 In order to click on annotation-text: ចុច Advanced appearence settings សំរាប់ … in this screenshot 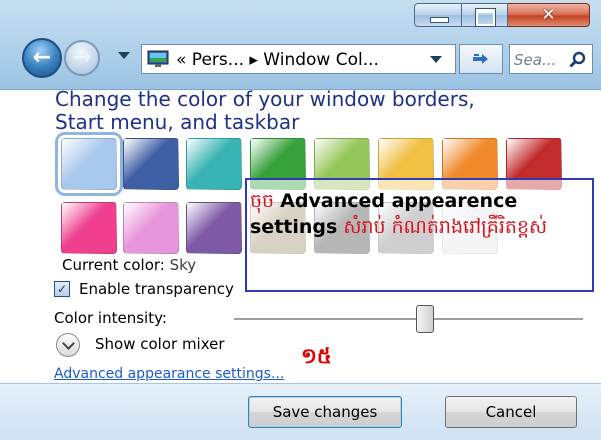, I will do `click(421, 214)`.